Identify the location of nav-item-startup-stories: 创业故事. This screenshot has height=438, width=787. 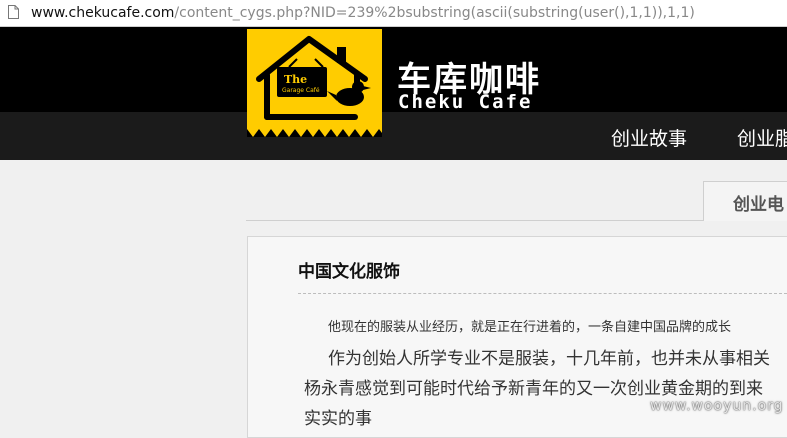
(649, 137).